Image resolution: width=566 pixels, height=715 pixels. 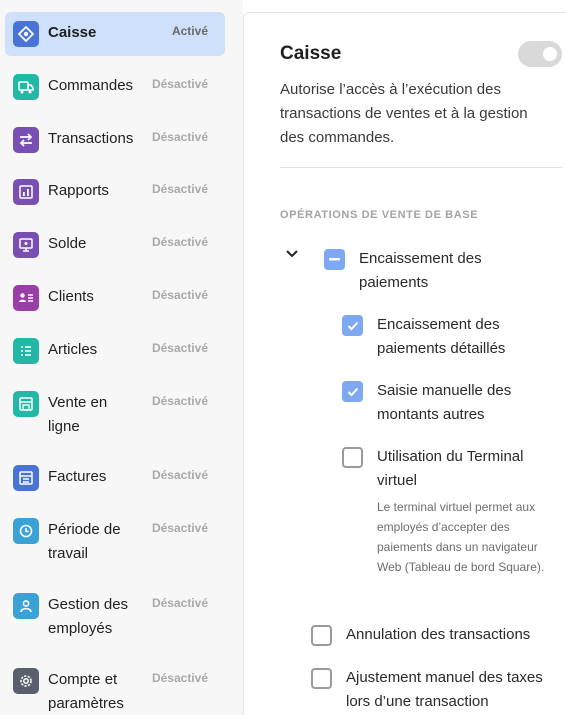 I want to click on storefront-icon, so click(x=26, y=404).